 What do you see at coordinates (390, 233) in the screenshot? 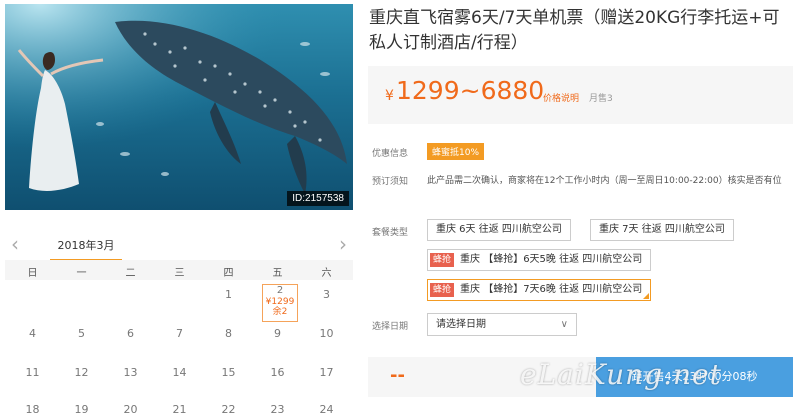
I see `package-type-label: 套餐类型` at bounding box center [390, 233].